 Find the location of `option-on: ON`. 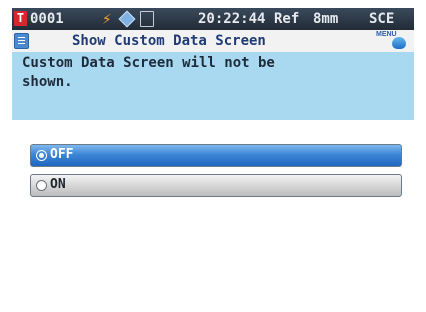

option-on: ON is located at coordinates (216, 185).